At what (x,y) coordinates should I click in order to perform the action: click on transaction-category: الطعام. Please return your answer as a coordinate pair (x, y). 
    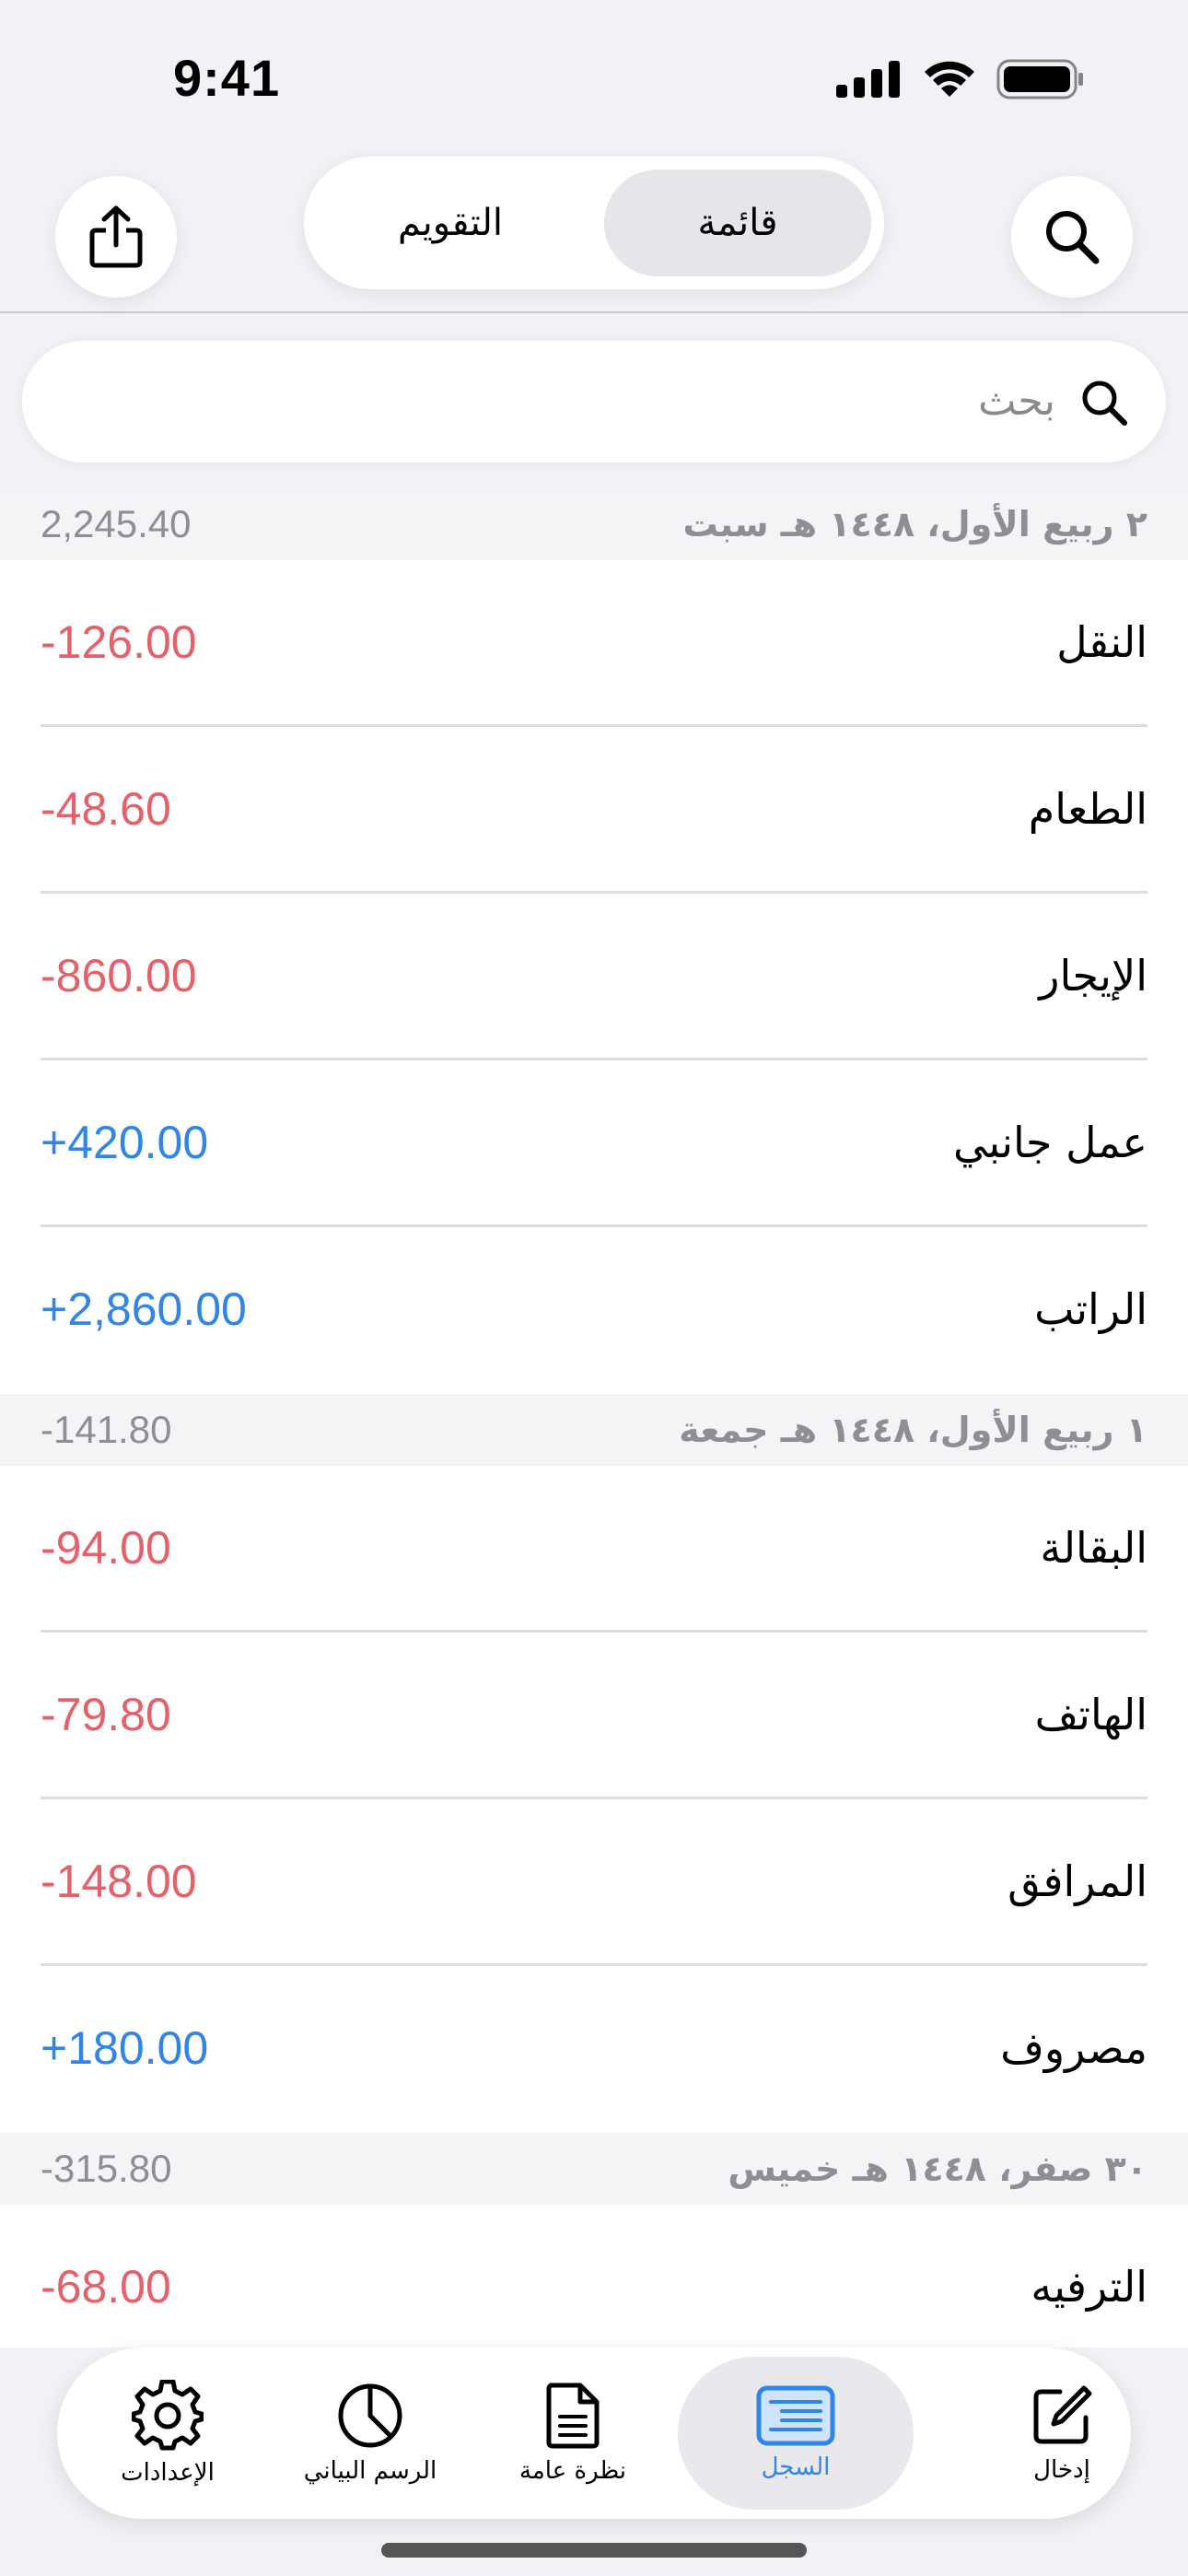
    Looking at the image, I should click on (1087, 809).